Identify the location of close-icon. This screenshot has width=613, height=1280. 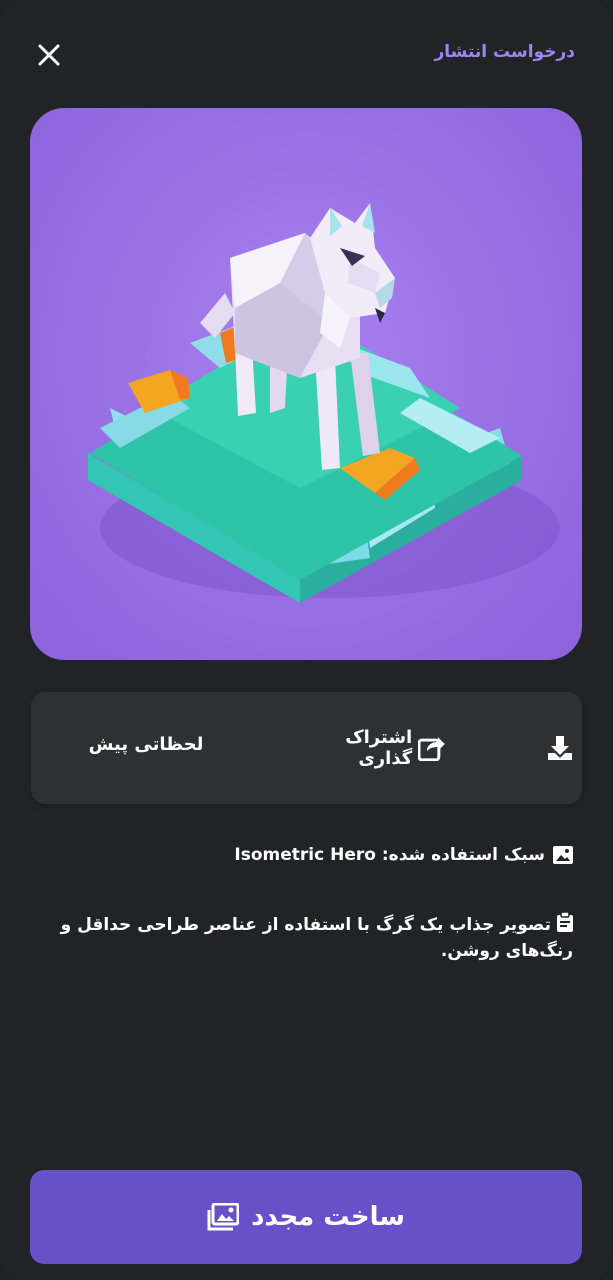
(49, 55).